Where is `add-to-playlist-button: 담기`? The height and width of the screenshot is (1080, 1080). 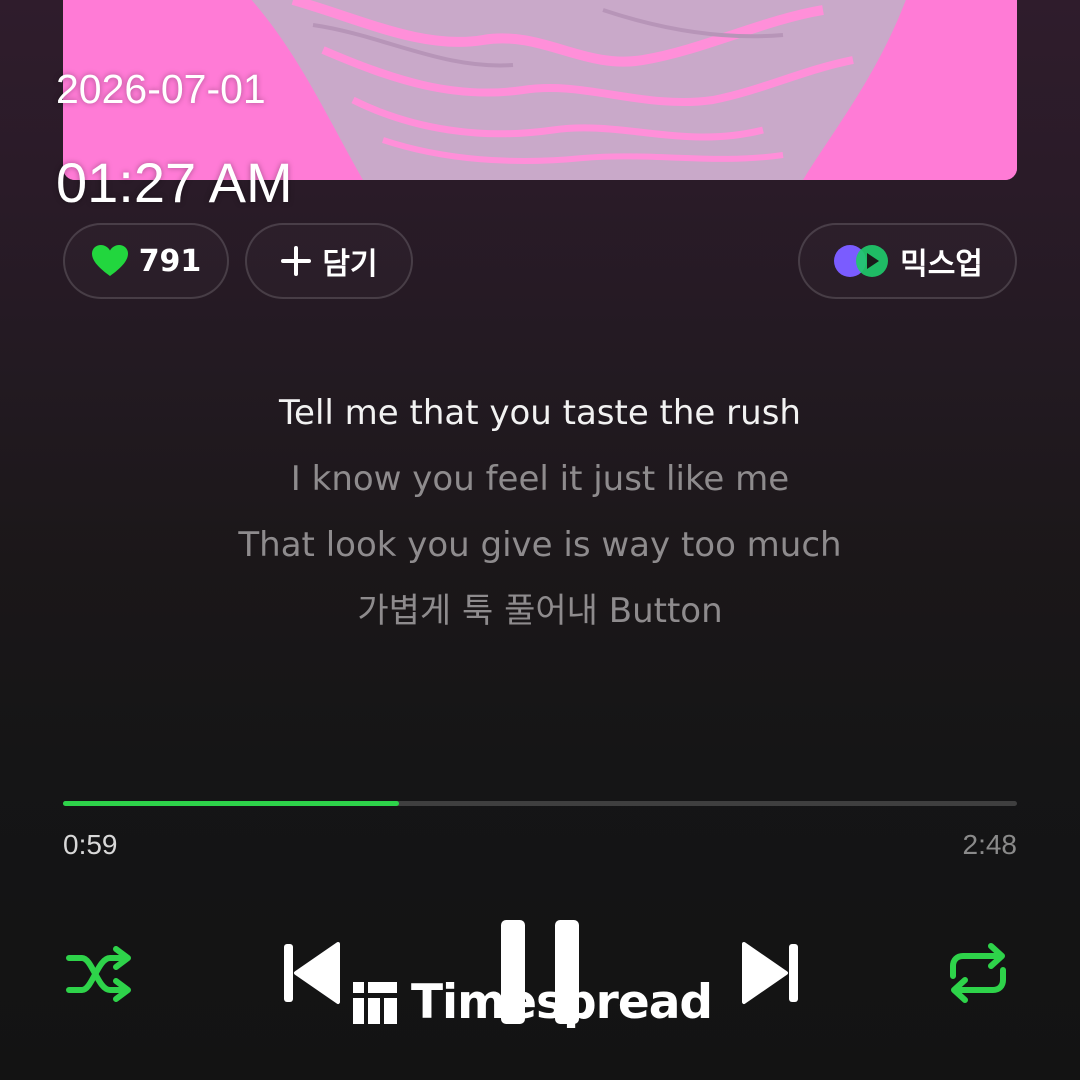 add-to-playlist-button: 담기 is located at coordinates (329, 261).